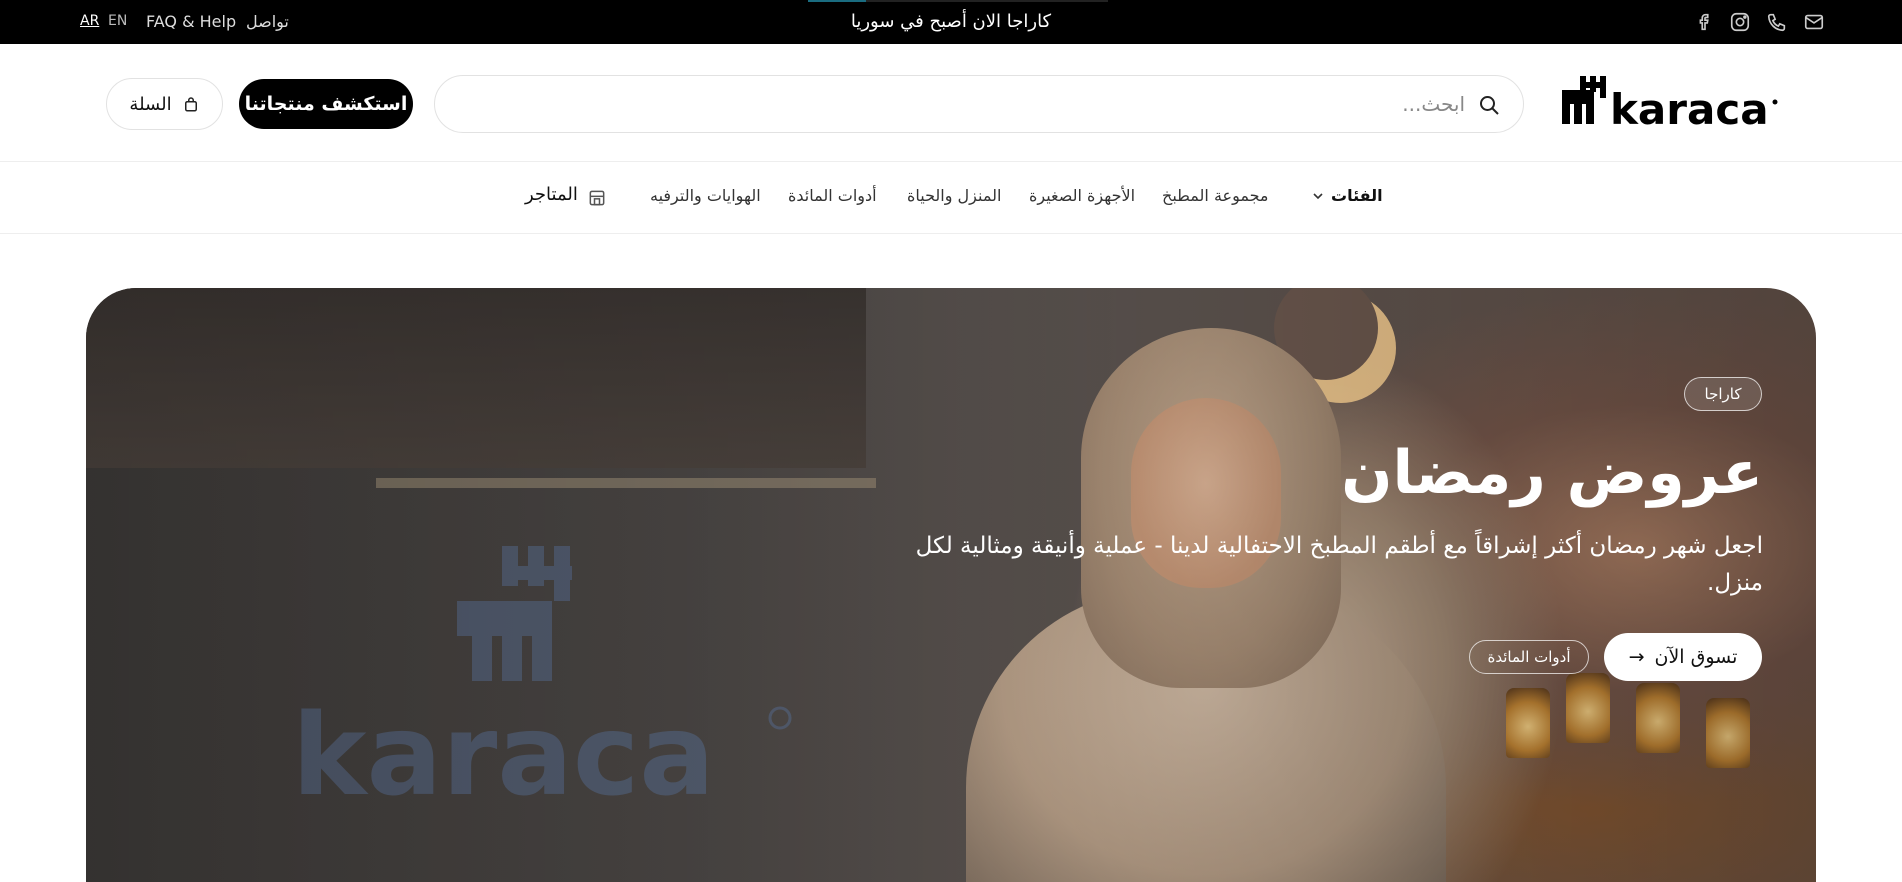 The height and width of the screenshot is (882, 1902). I want to click on facebook-icon, so click(1705, 22).